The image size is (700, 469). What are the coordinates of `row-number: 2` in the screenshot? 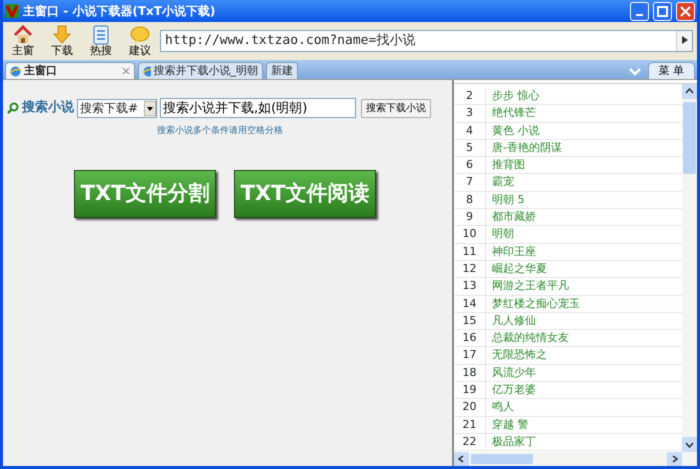 It's located at (470, 96).